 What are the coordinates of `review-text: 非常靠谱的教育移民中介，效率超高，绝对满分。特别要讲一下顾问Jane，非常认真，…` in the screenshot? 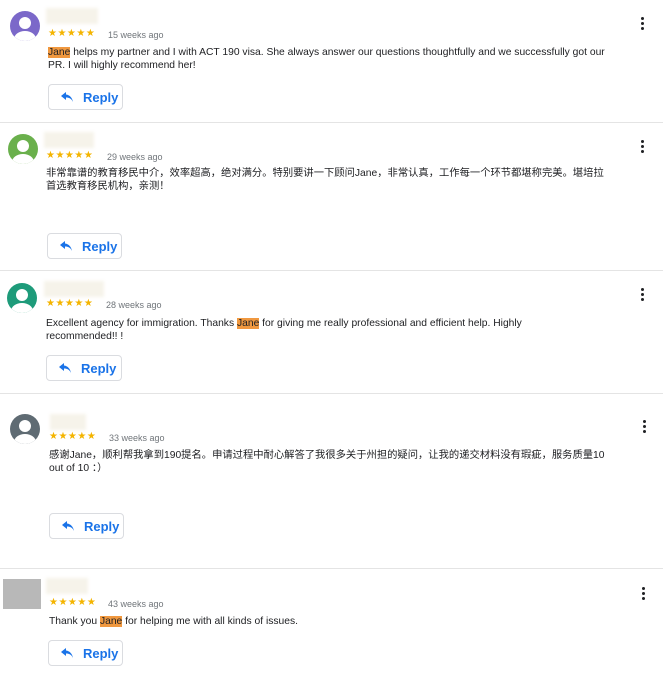 It's located at (325, 180).